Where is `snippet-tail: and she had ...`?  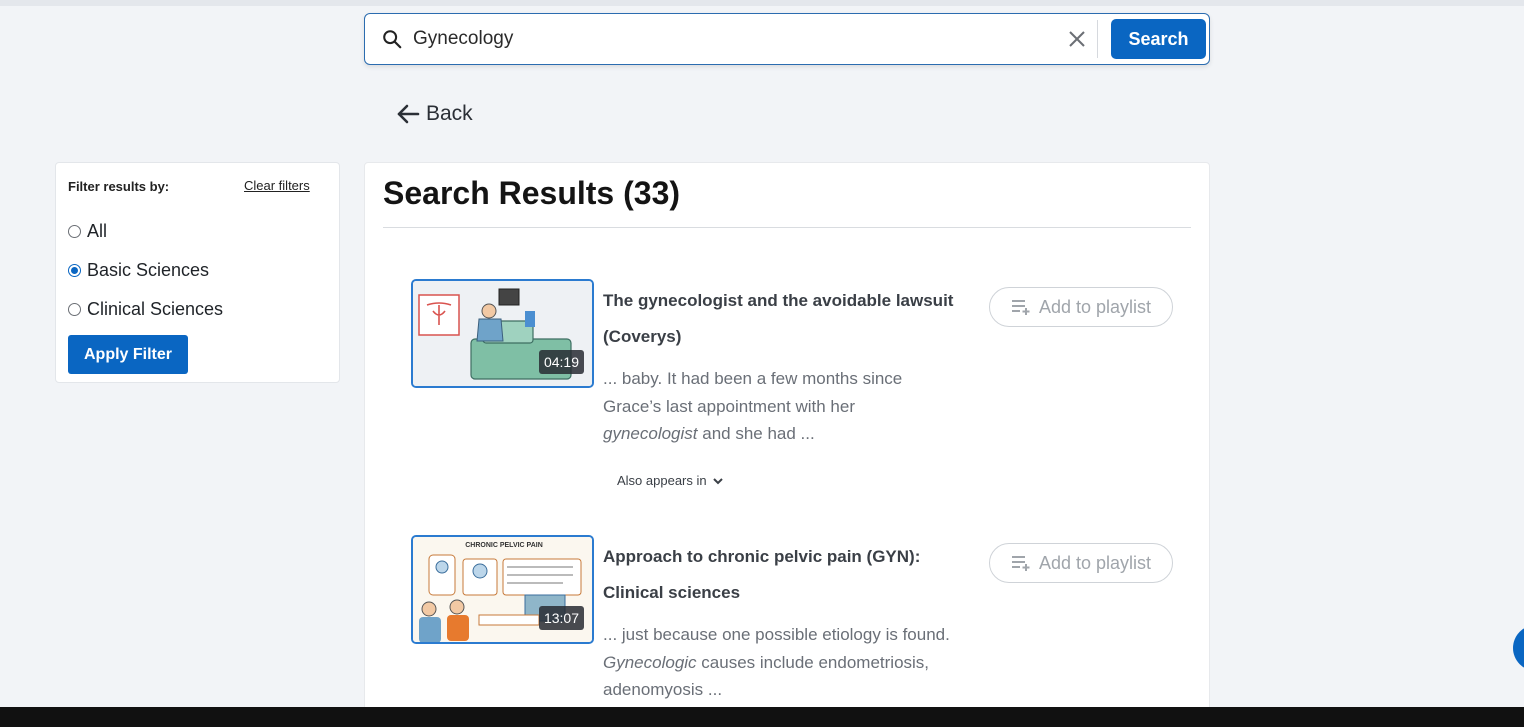
snippet-tail: and she had ... is located at coordinates (756, 433).